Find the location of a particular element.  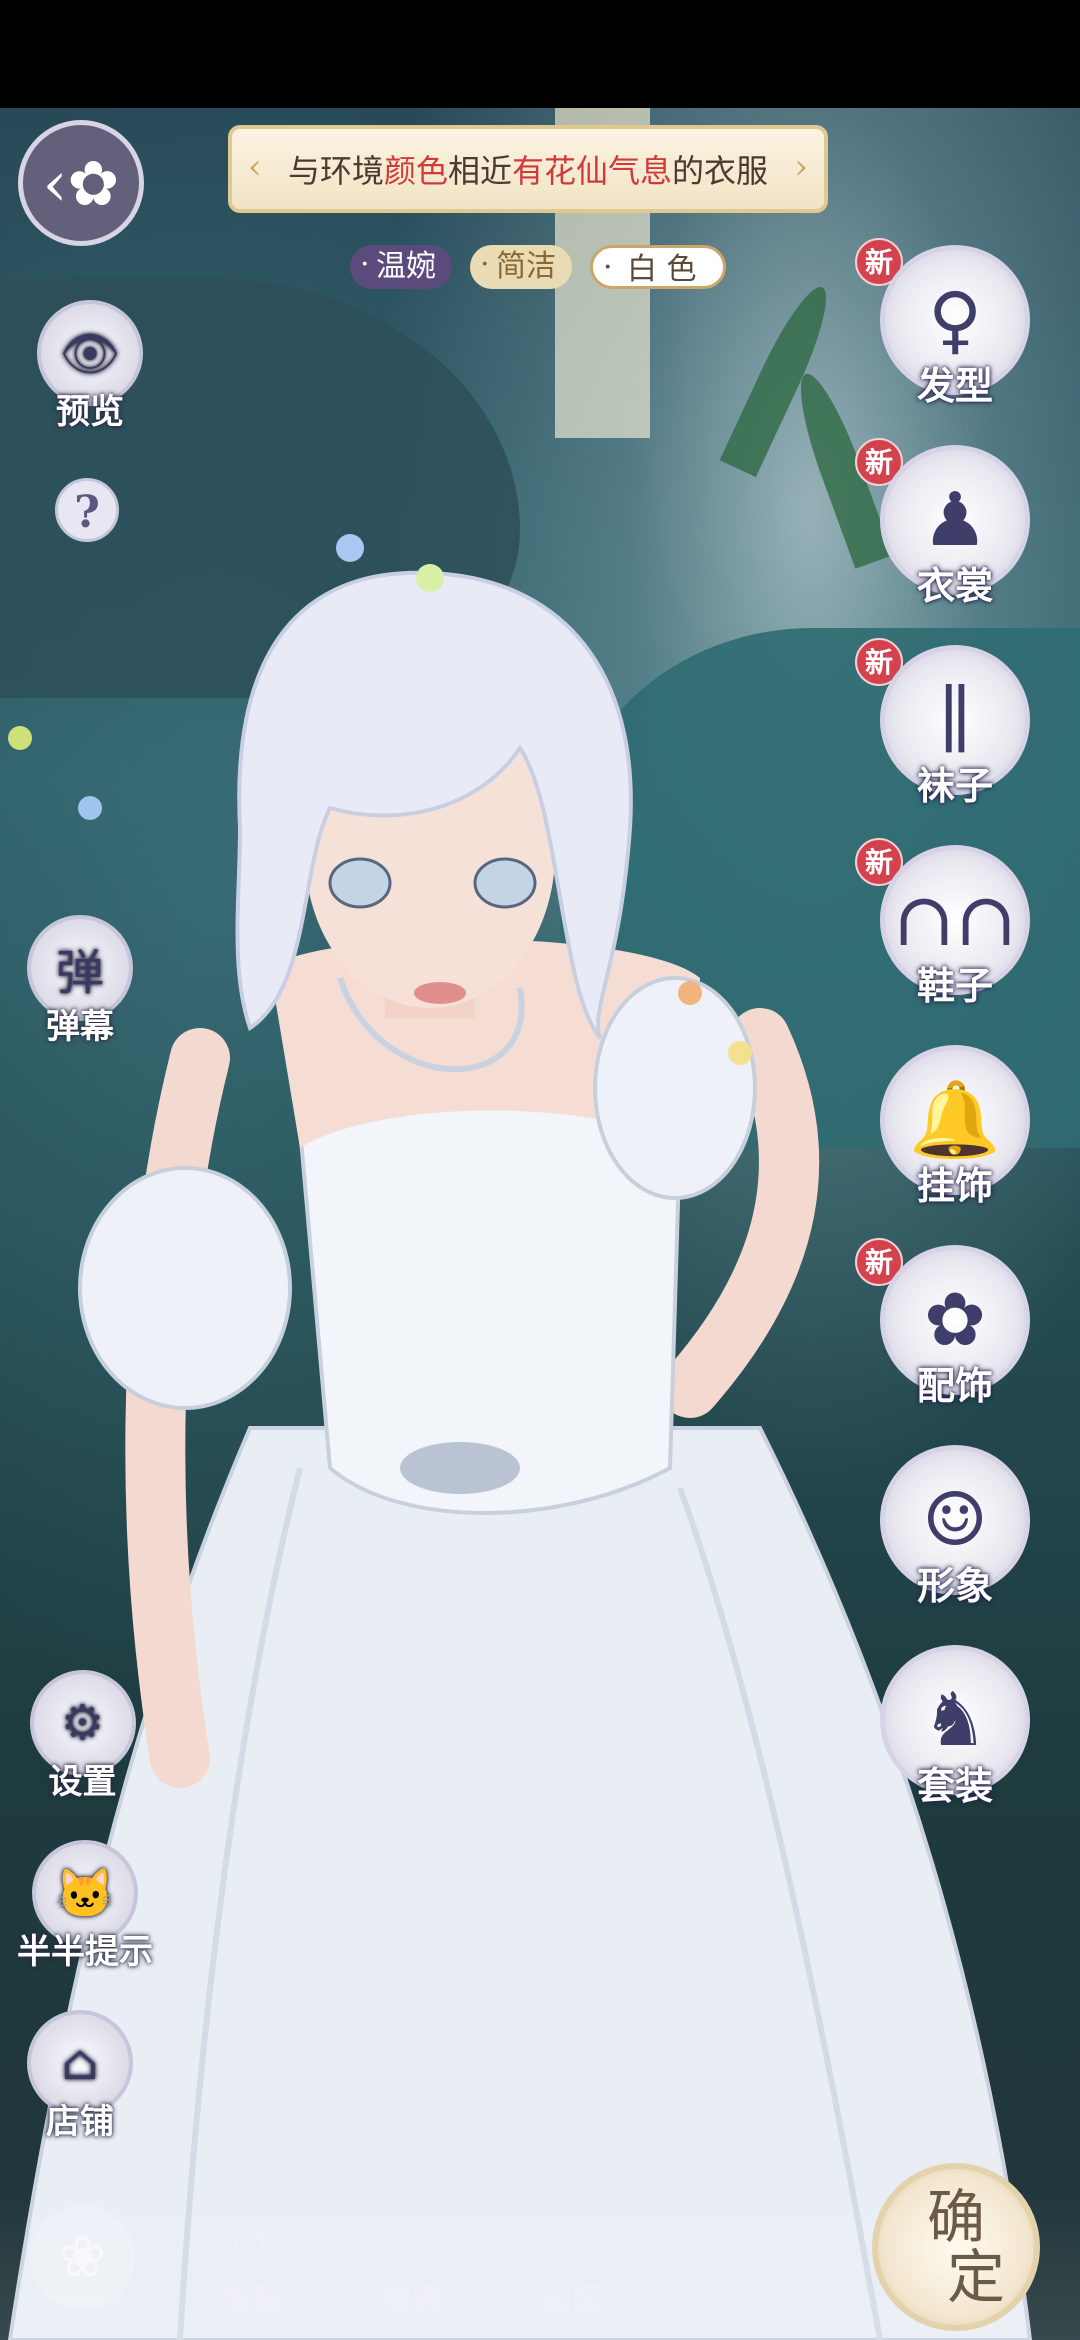

neck is located at coordinates (430, 978).